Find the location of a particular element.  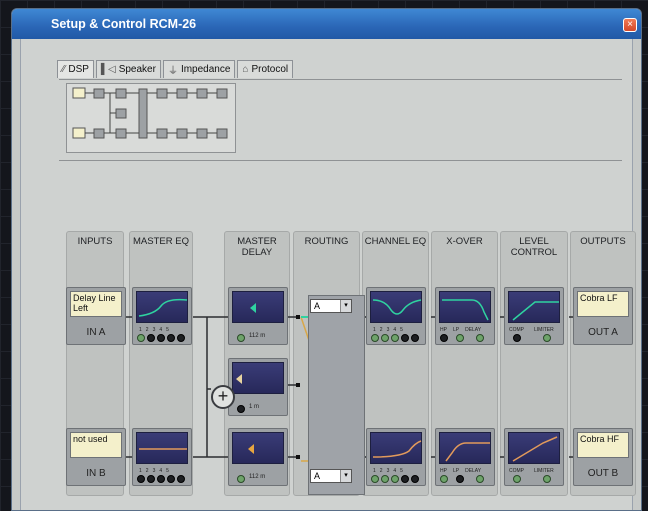

level-control-b-labels: COMP LIMITER is located at coordinates (531, 471).